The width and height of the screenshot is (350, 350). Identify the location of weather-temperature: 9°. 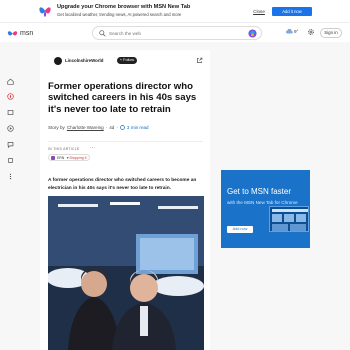
(296, 31).